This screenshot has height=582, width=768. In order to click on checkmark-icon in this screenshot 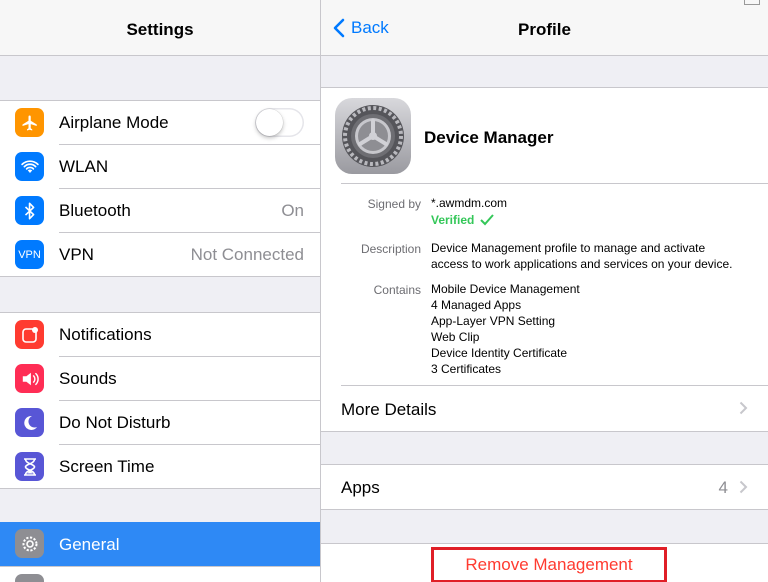, I will do `click(487, 220)`.